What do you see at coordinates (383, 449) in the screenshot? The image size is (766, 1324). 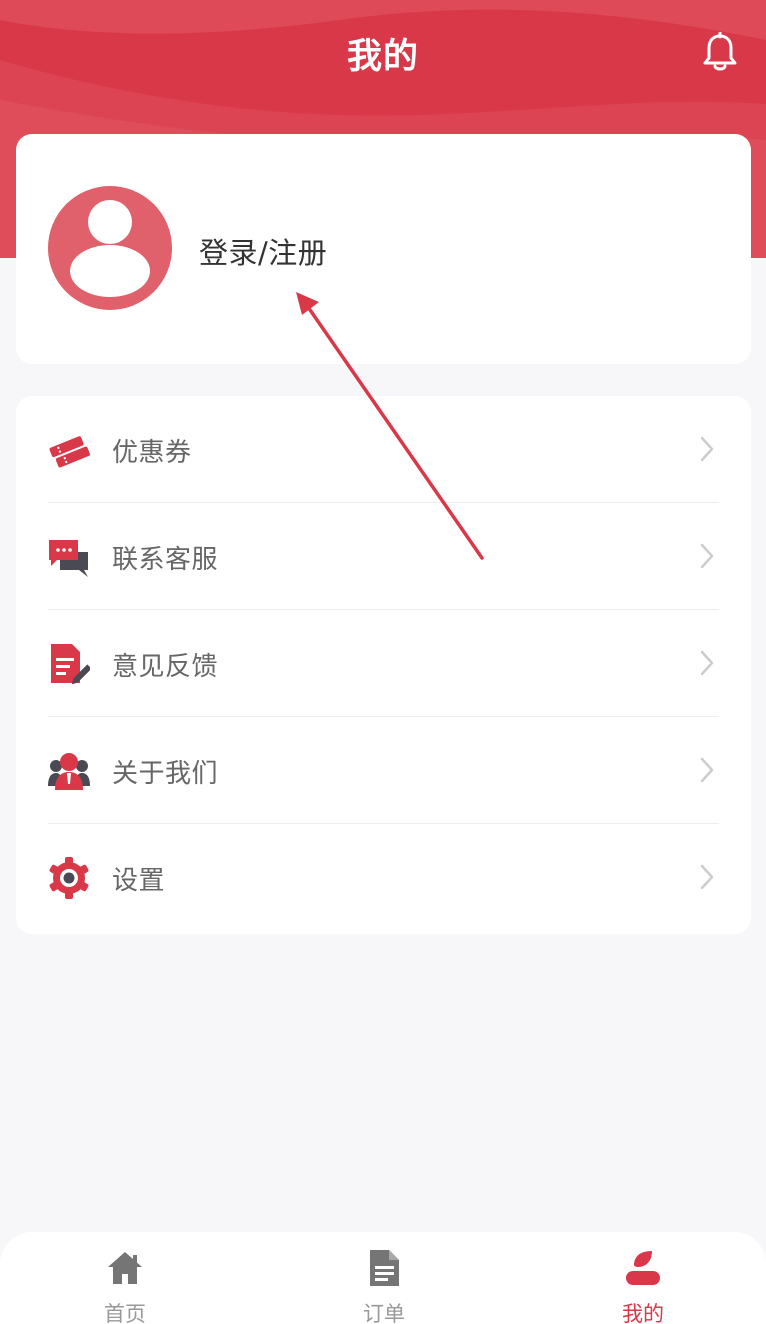 I see `menu-item-coupon: 优惠券` at bounding box center [383, 449].